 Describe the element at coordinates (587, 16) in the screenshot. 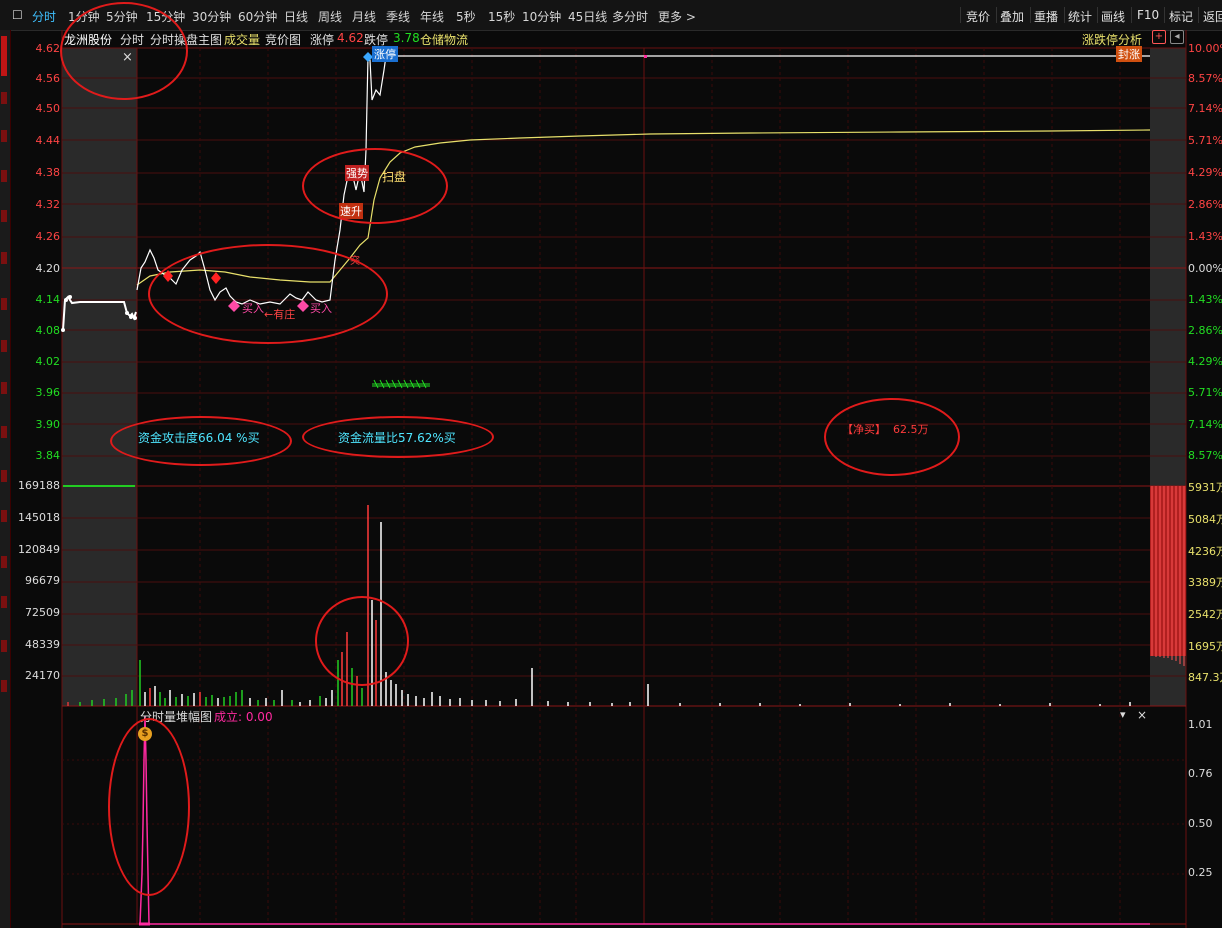

I see `tab-period-45day: 45日线` at that location.